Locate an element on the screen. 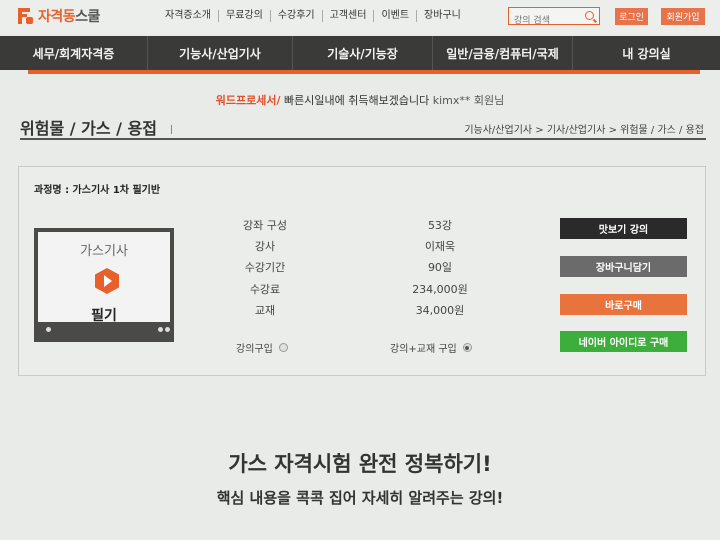  ticker-course: 워드프로세서/ is located at coordinates (248, 100).